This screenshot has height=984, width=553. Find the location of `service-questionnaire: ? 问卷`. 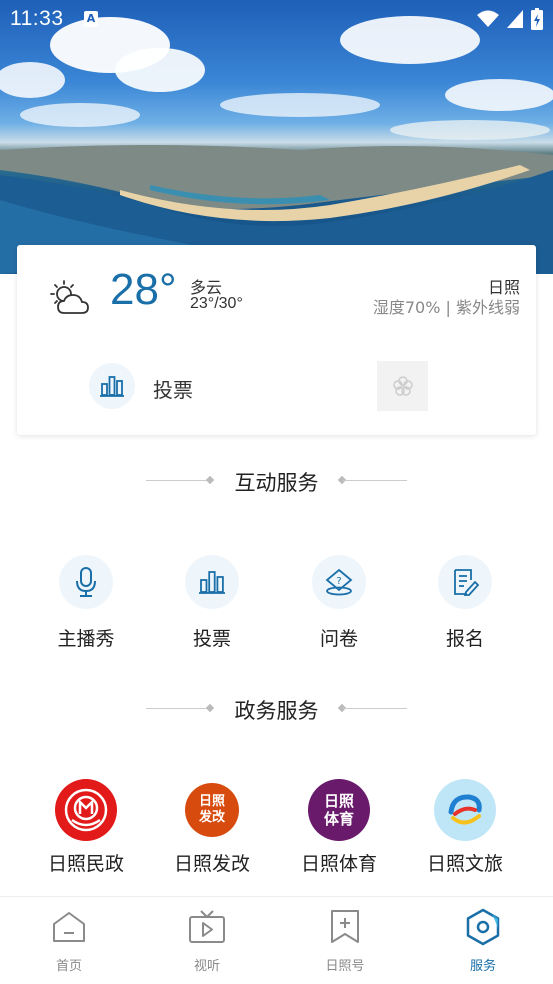

service-questionnaire: ? 问卷 is located at coordinates (339, 603).